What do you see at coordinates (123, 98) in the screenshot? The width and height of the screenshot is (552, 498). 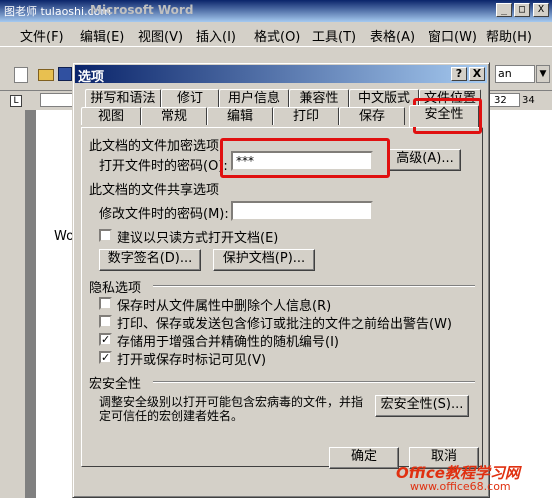 I see `tab-spelling: 拼写和语法` at bounding box center [123, 98].